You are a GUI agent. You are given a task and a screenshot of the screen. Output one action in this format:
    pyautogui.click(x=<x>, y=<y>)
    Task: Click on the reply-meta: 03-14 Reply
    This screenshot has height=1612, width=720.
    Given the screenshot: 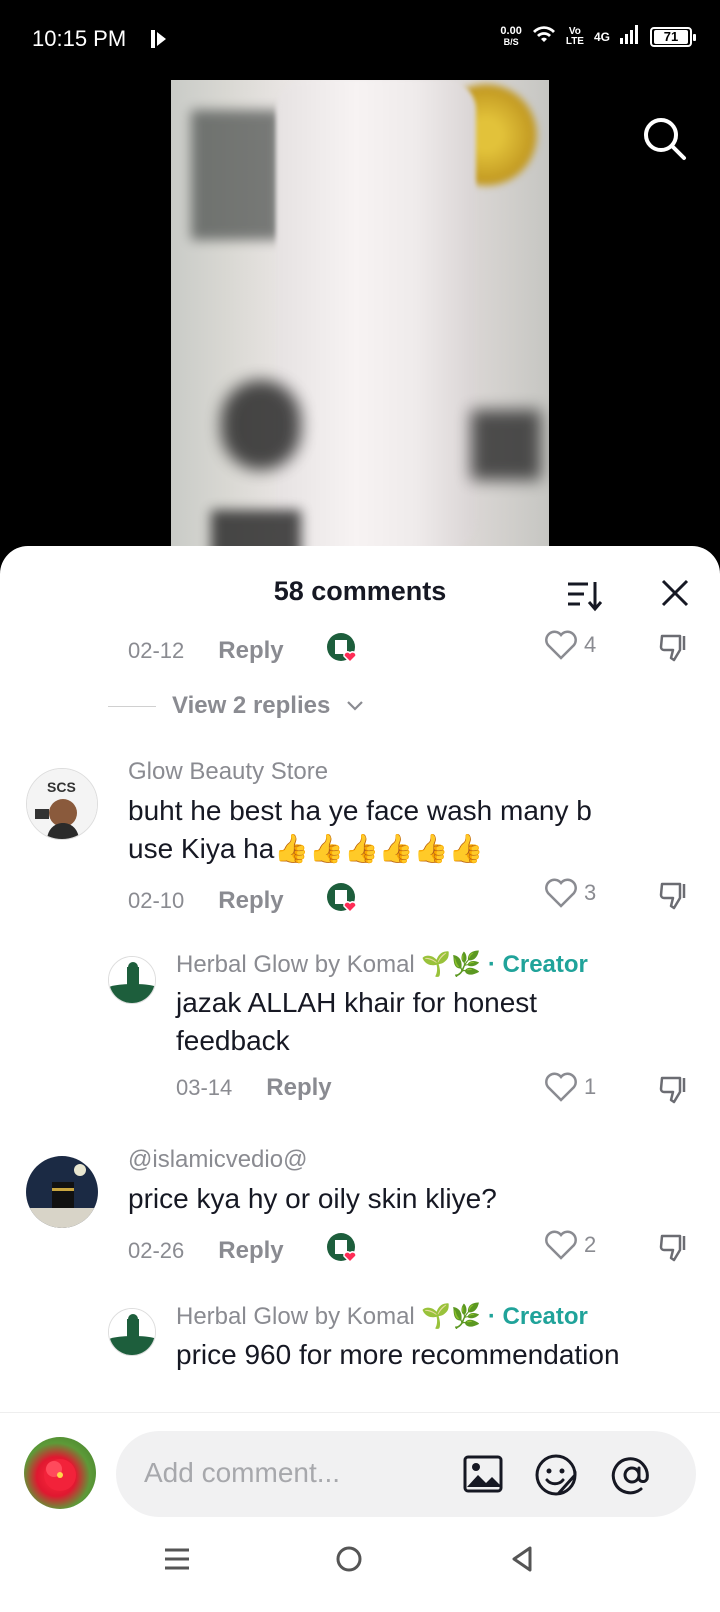 What is the action you would take?
    pyautogui.click(x=254, y=1088)
    